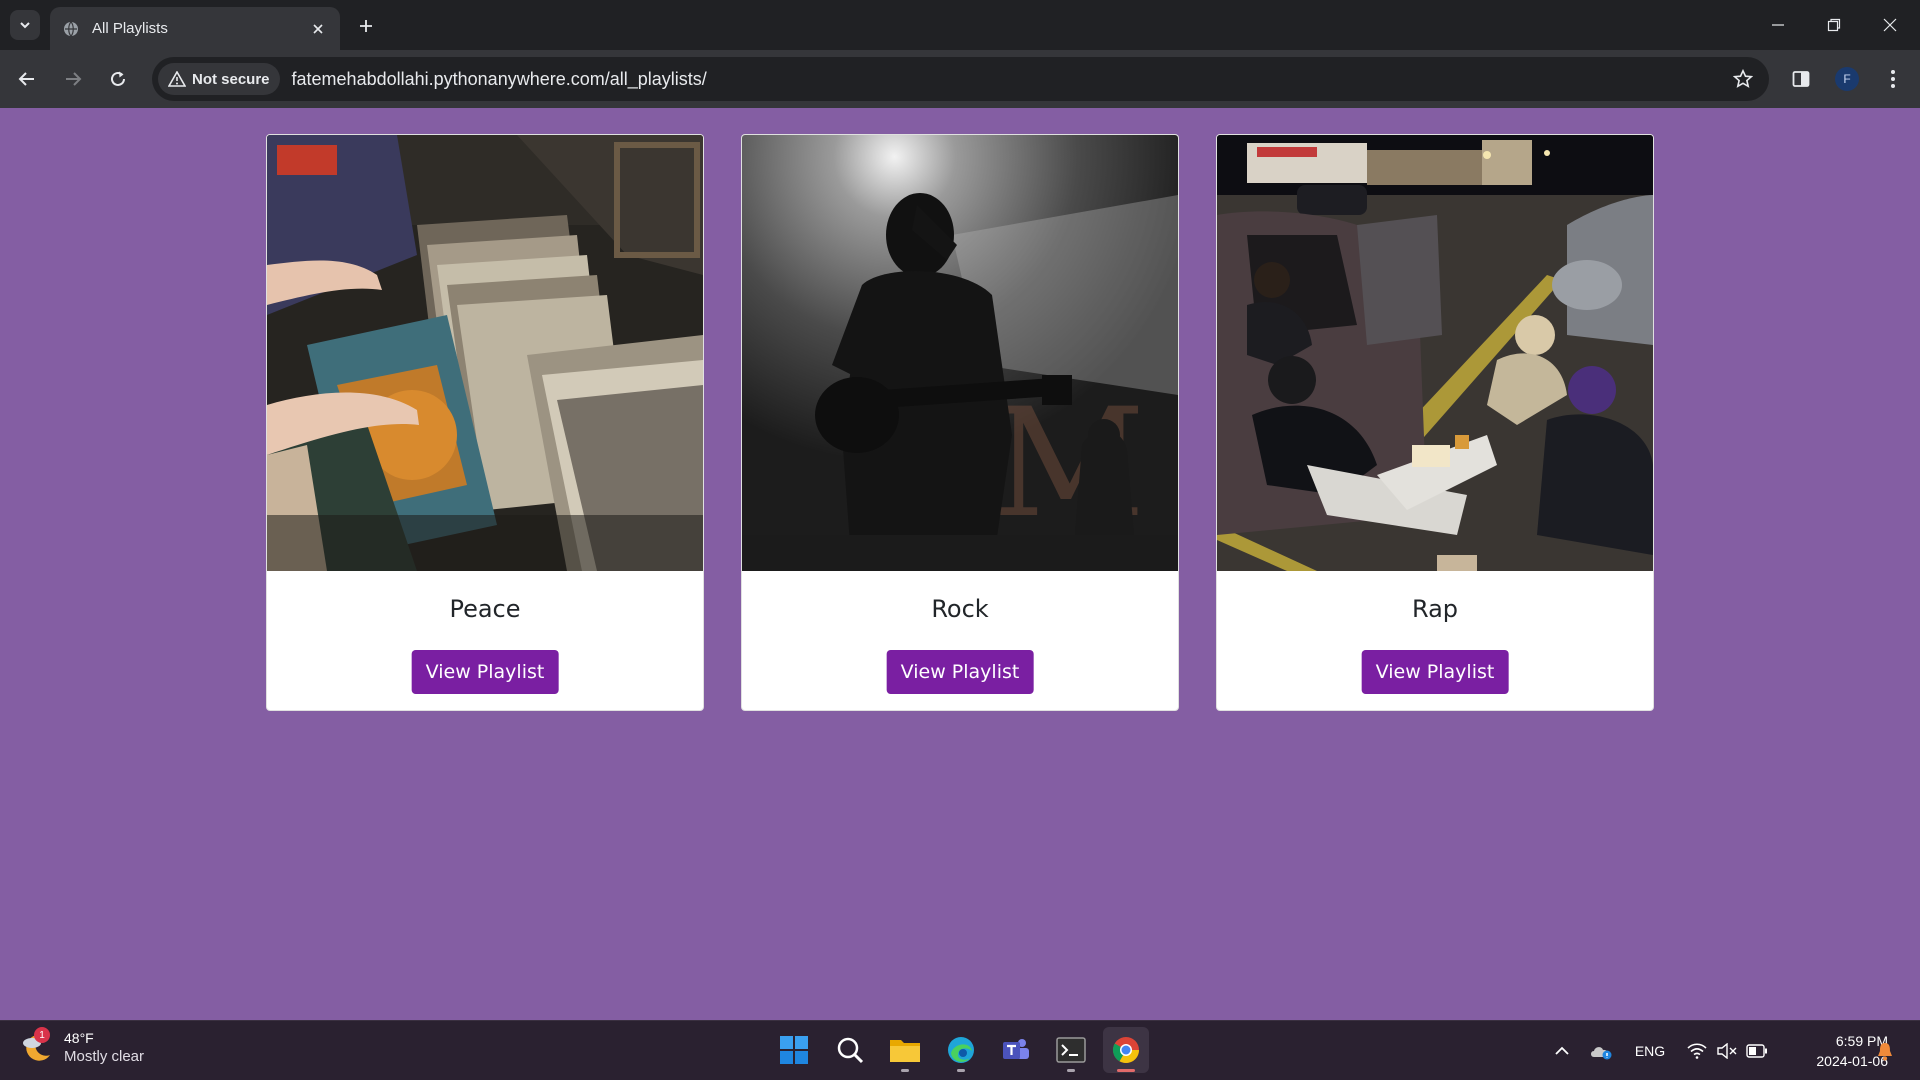  I want to click on plus-icon, so click(366, 26).